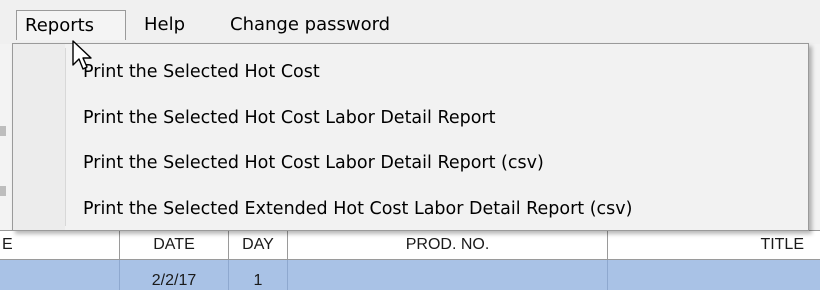 The width and height of the screenshot is (820, 290). Describe the element at coordinates (174, 245) in the screenshot. I see `column-header-date: DATE` at that location.